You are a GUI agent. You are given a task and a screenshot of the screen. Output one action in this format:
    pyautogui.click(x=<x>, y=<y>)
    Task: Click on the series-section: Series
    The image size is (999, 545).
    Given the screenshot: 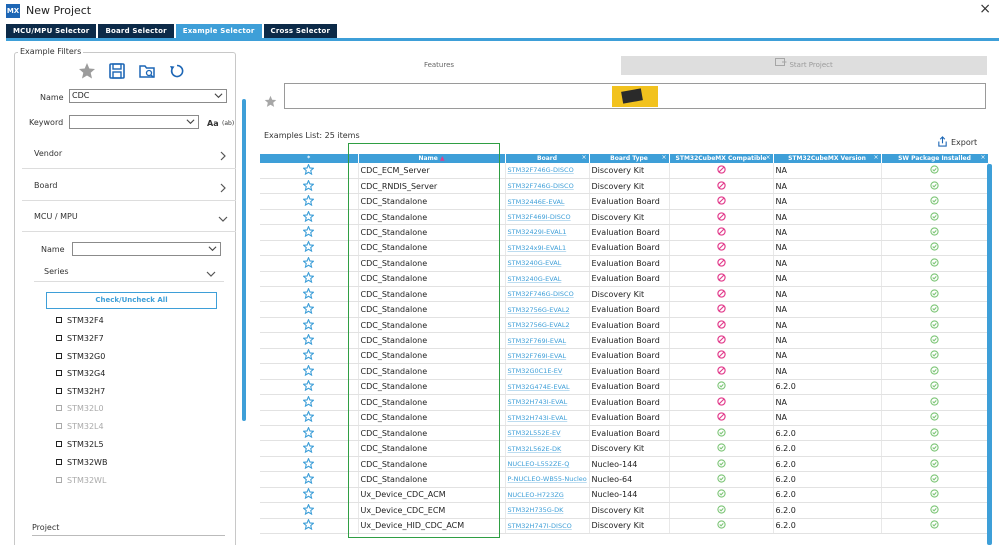 What is the action you would take?
    pyautogui.click(x=129, y=269)
    